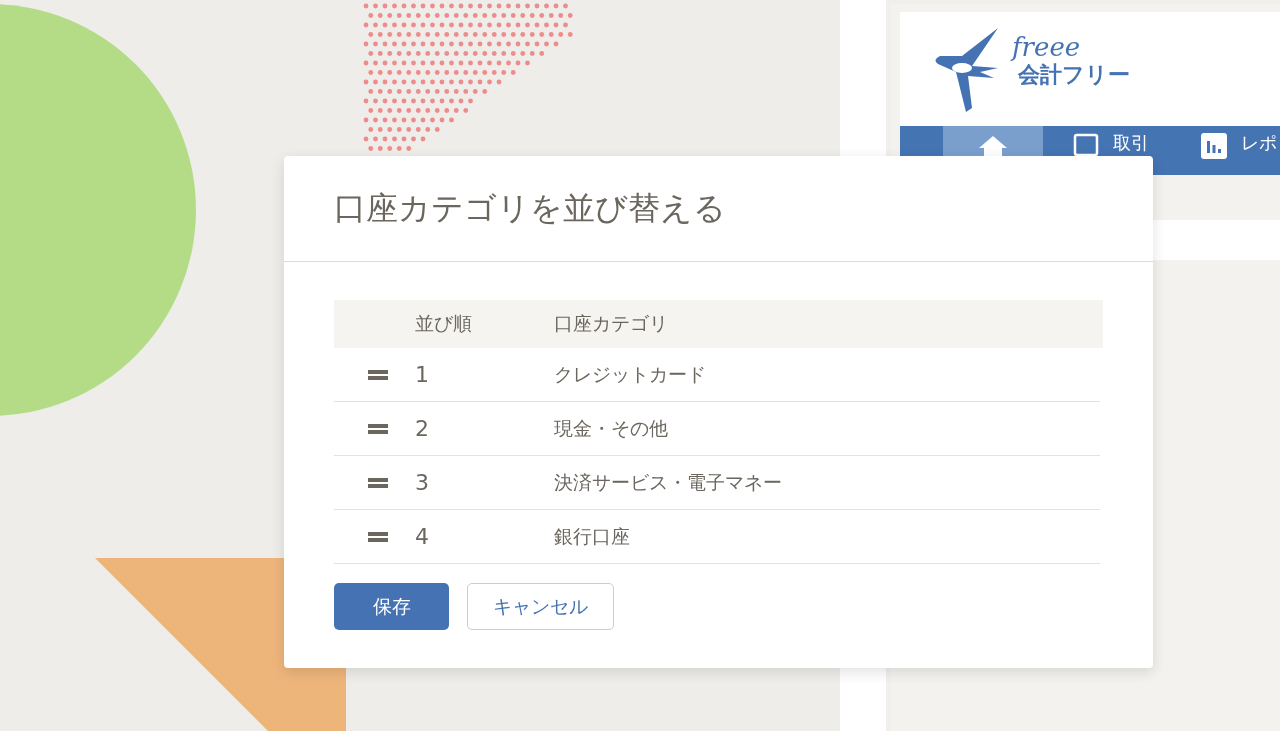 This screenshot has height=731, width=1280. Describe the element at coordinates (611, 428) in the screenshot. I see `table-cell-text: 現金・その他` at that location.